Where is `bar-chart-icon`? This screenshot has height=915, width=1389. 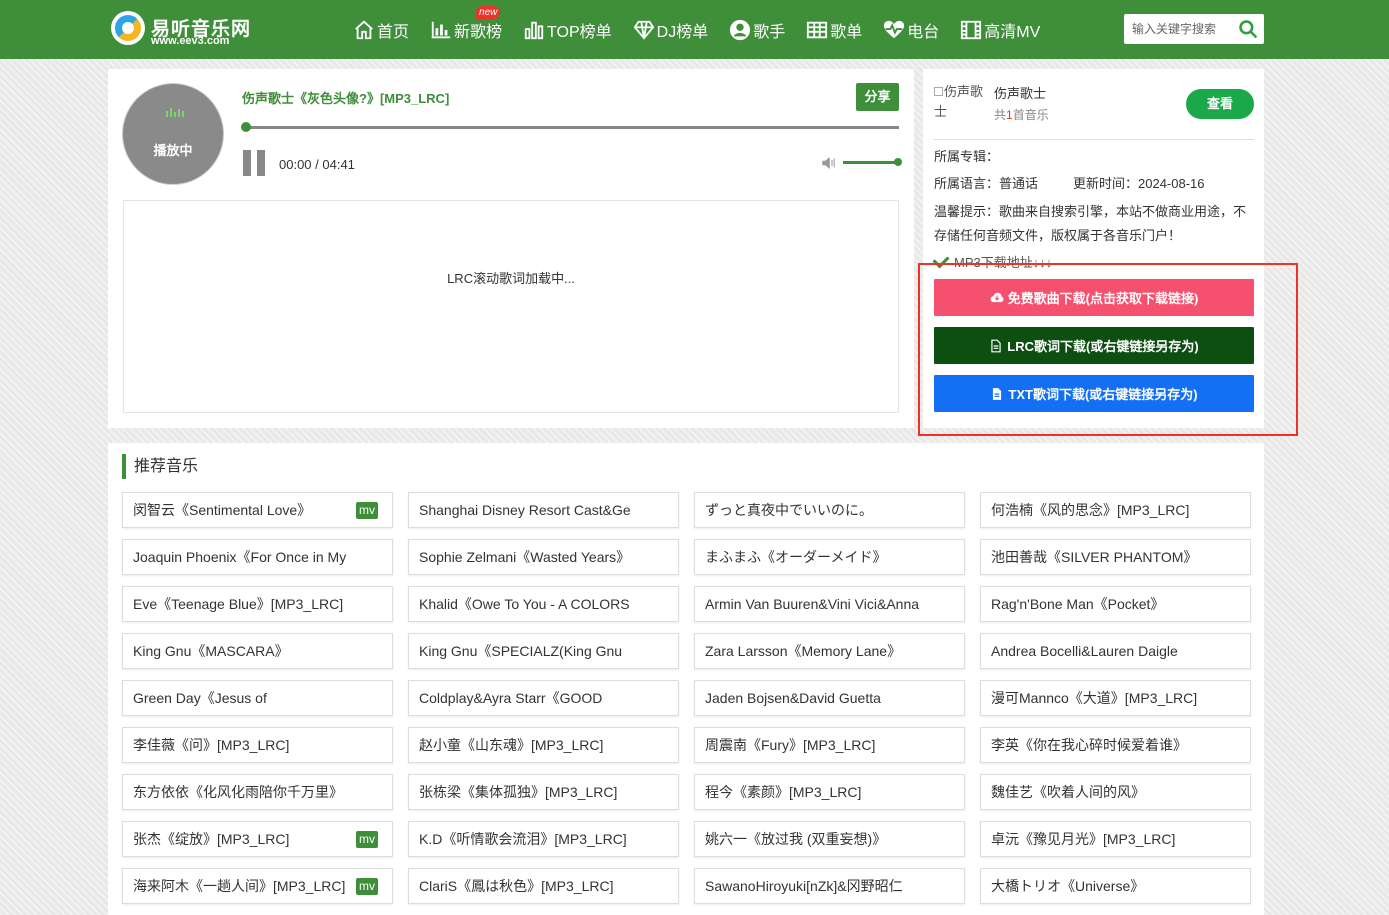 bar-chart-icon is located at coordinates (441, 29).